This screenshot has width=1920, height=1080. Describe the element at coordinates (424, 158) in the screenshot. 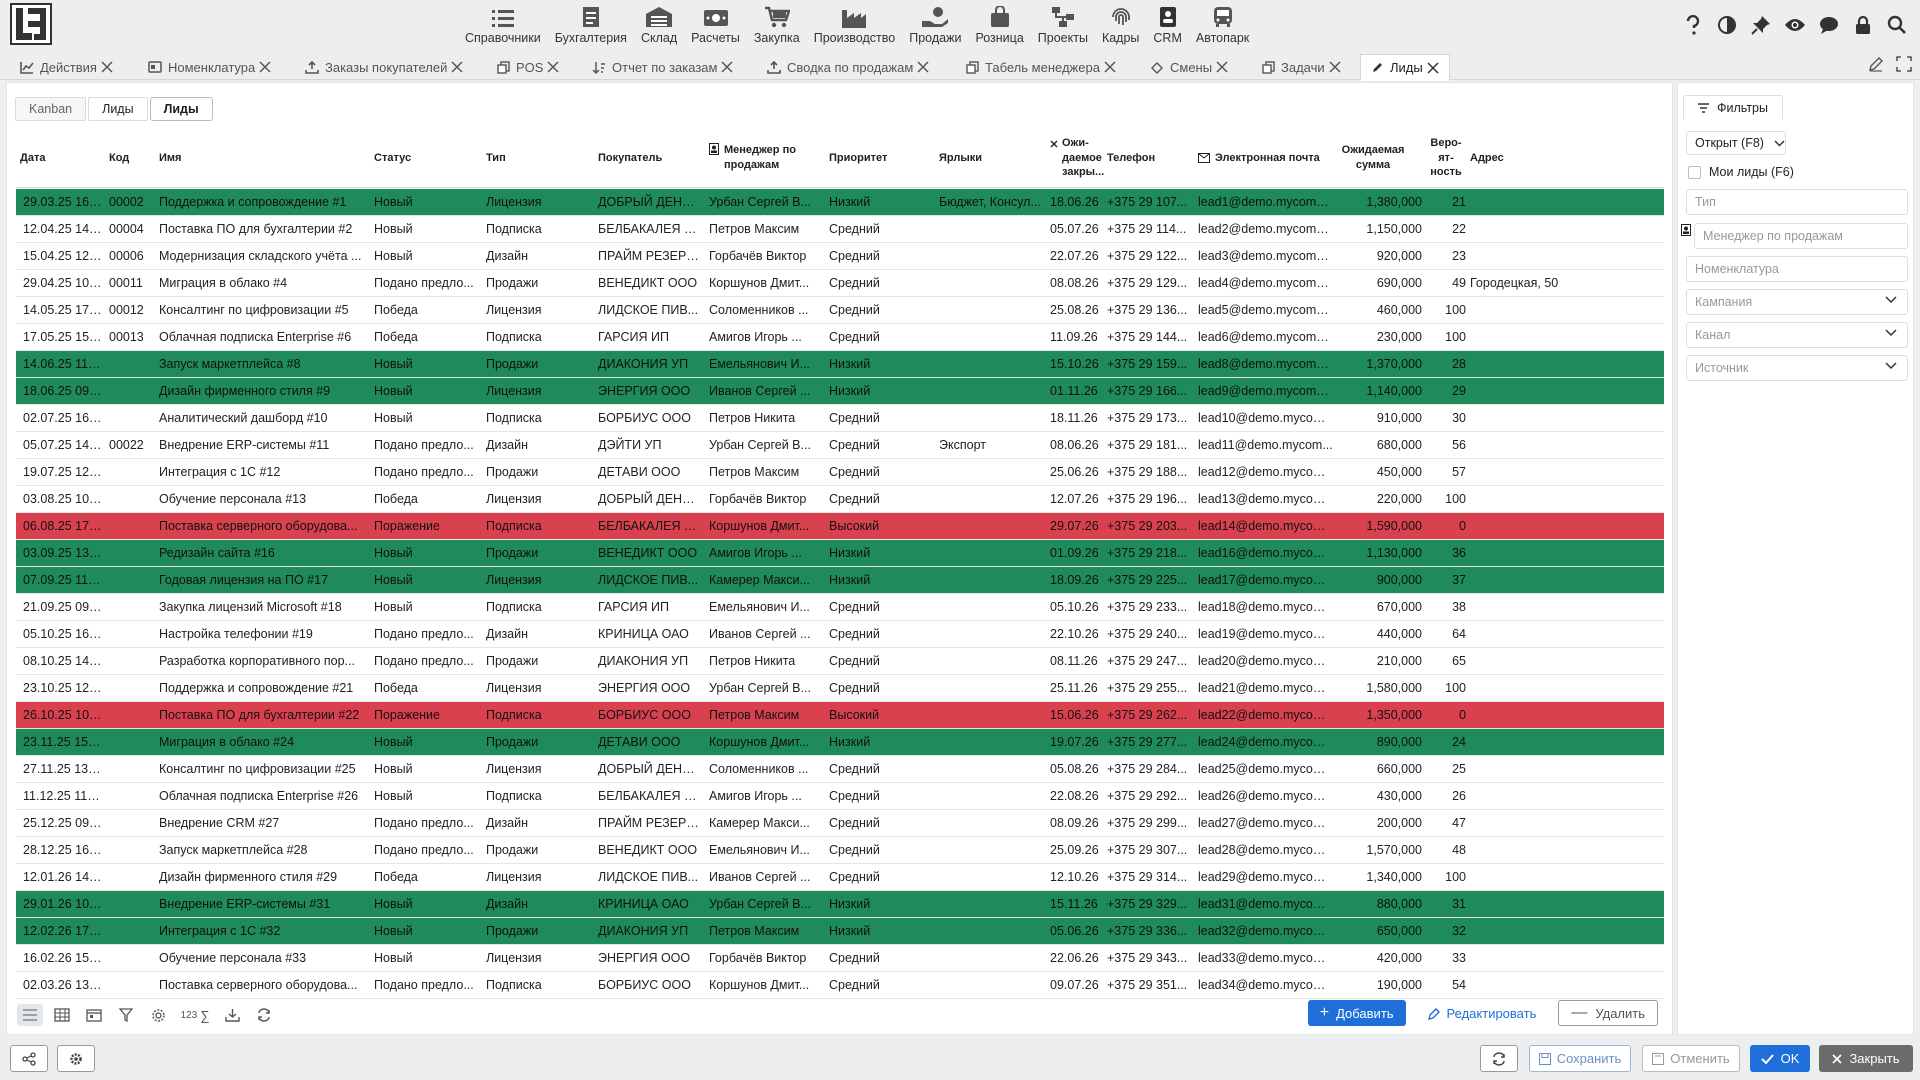

I see `col-status: Статус` at that location.